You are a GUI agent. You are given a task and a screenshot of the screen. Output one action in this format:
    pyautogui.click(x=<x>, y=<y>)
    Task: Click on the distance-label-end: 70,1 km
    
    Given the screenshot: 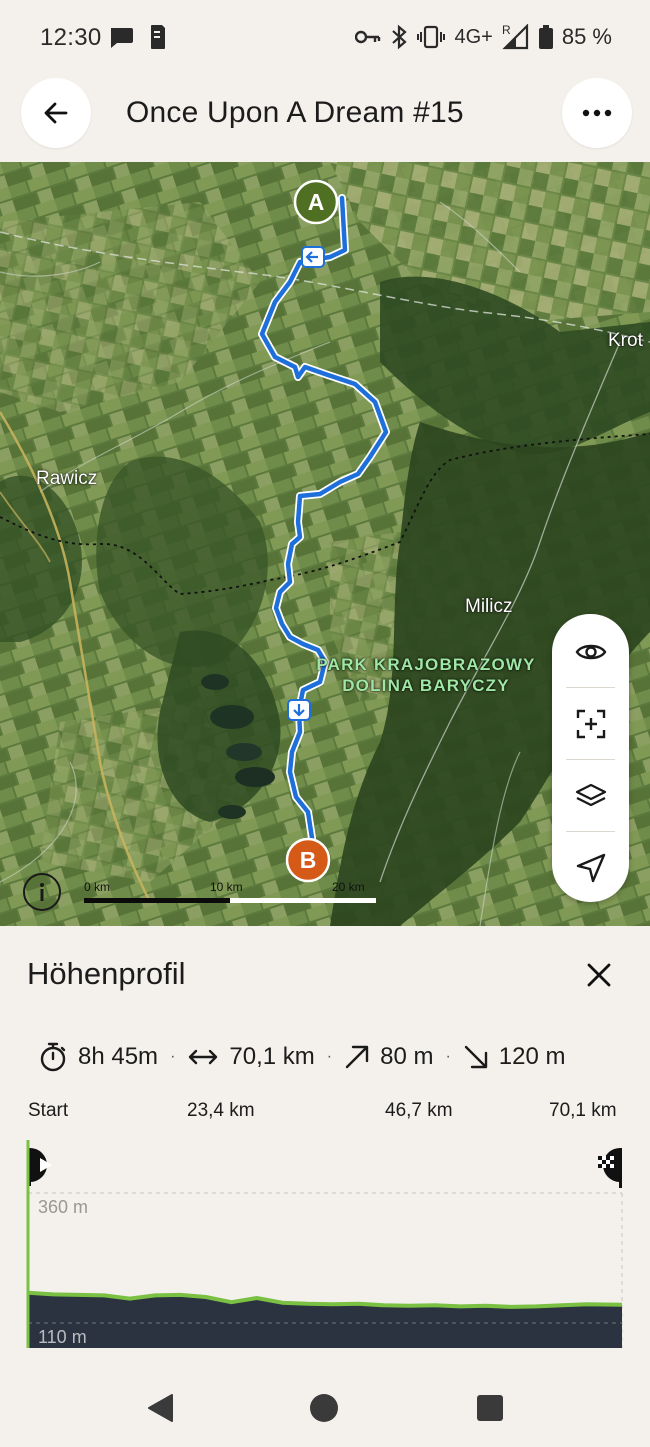 What is the action you would take?
    pyautogui.click(x=583, y=1110)
    